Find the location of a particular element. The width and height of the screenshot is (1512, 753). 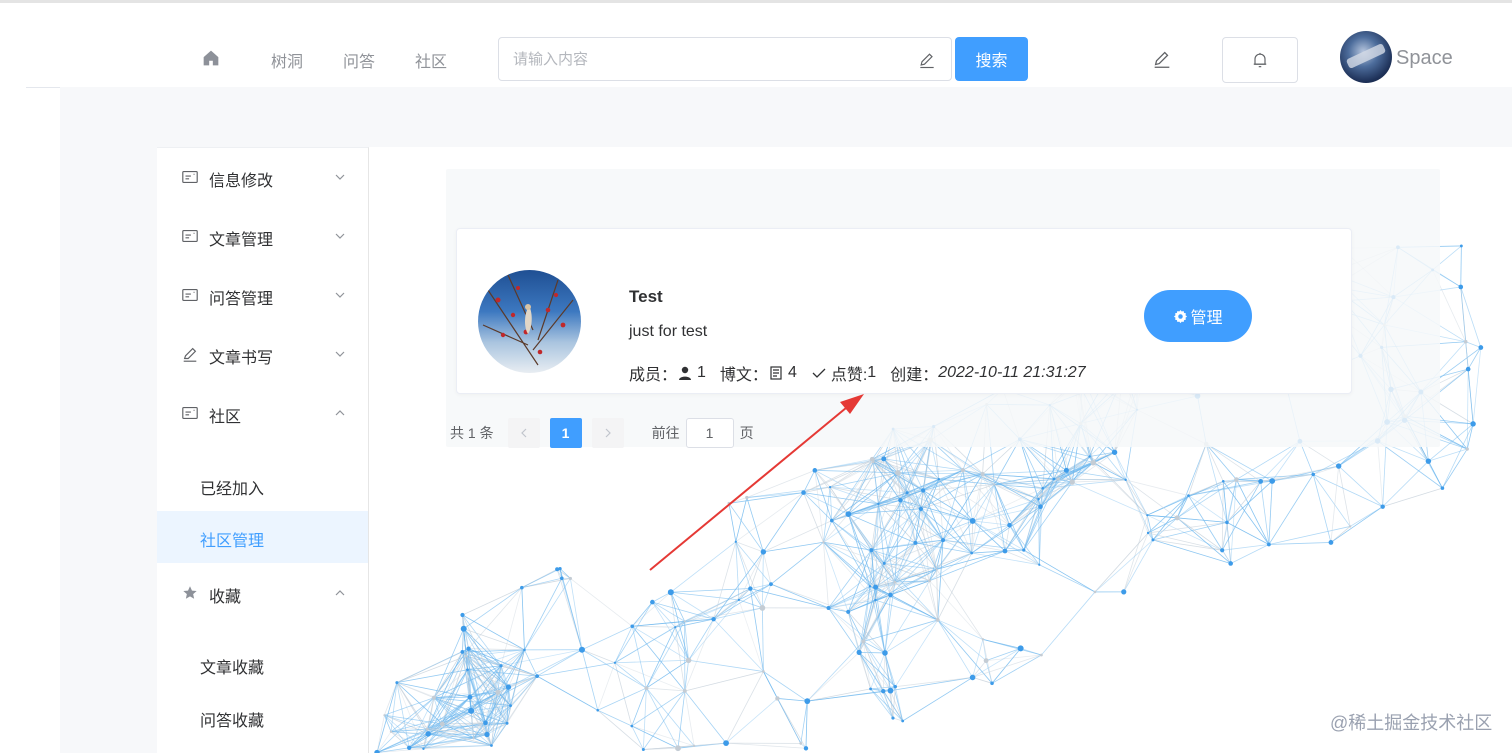

likes-label: 点赞: is located at coordinates (849, 375).